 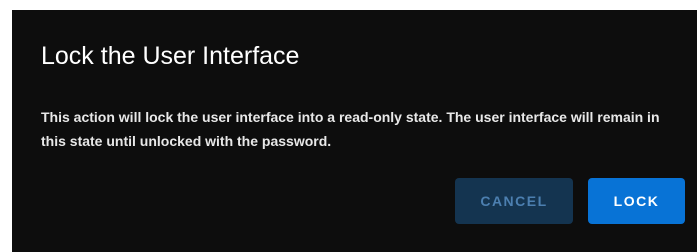 What do you see at coordinates (514, 201) in the screenshot?
I see `cancel-button: CANCEL` at bounding box center [514, 201].